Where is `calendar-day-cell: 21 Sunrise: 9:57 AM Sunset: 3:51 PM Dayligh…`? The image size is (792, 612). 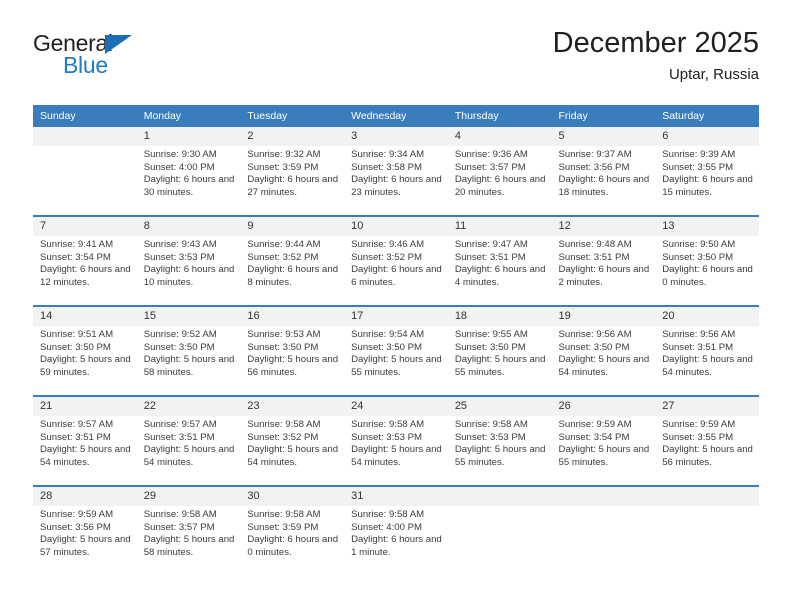 calendar-day-cell: 21 Sunrise: 9:57 AM Sunset: 3:51 PM Dayligh… is located at coordinates (85, 441).